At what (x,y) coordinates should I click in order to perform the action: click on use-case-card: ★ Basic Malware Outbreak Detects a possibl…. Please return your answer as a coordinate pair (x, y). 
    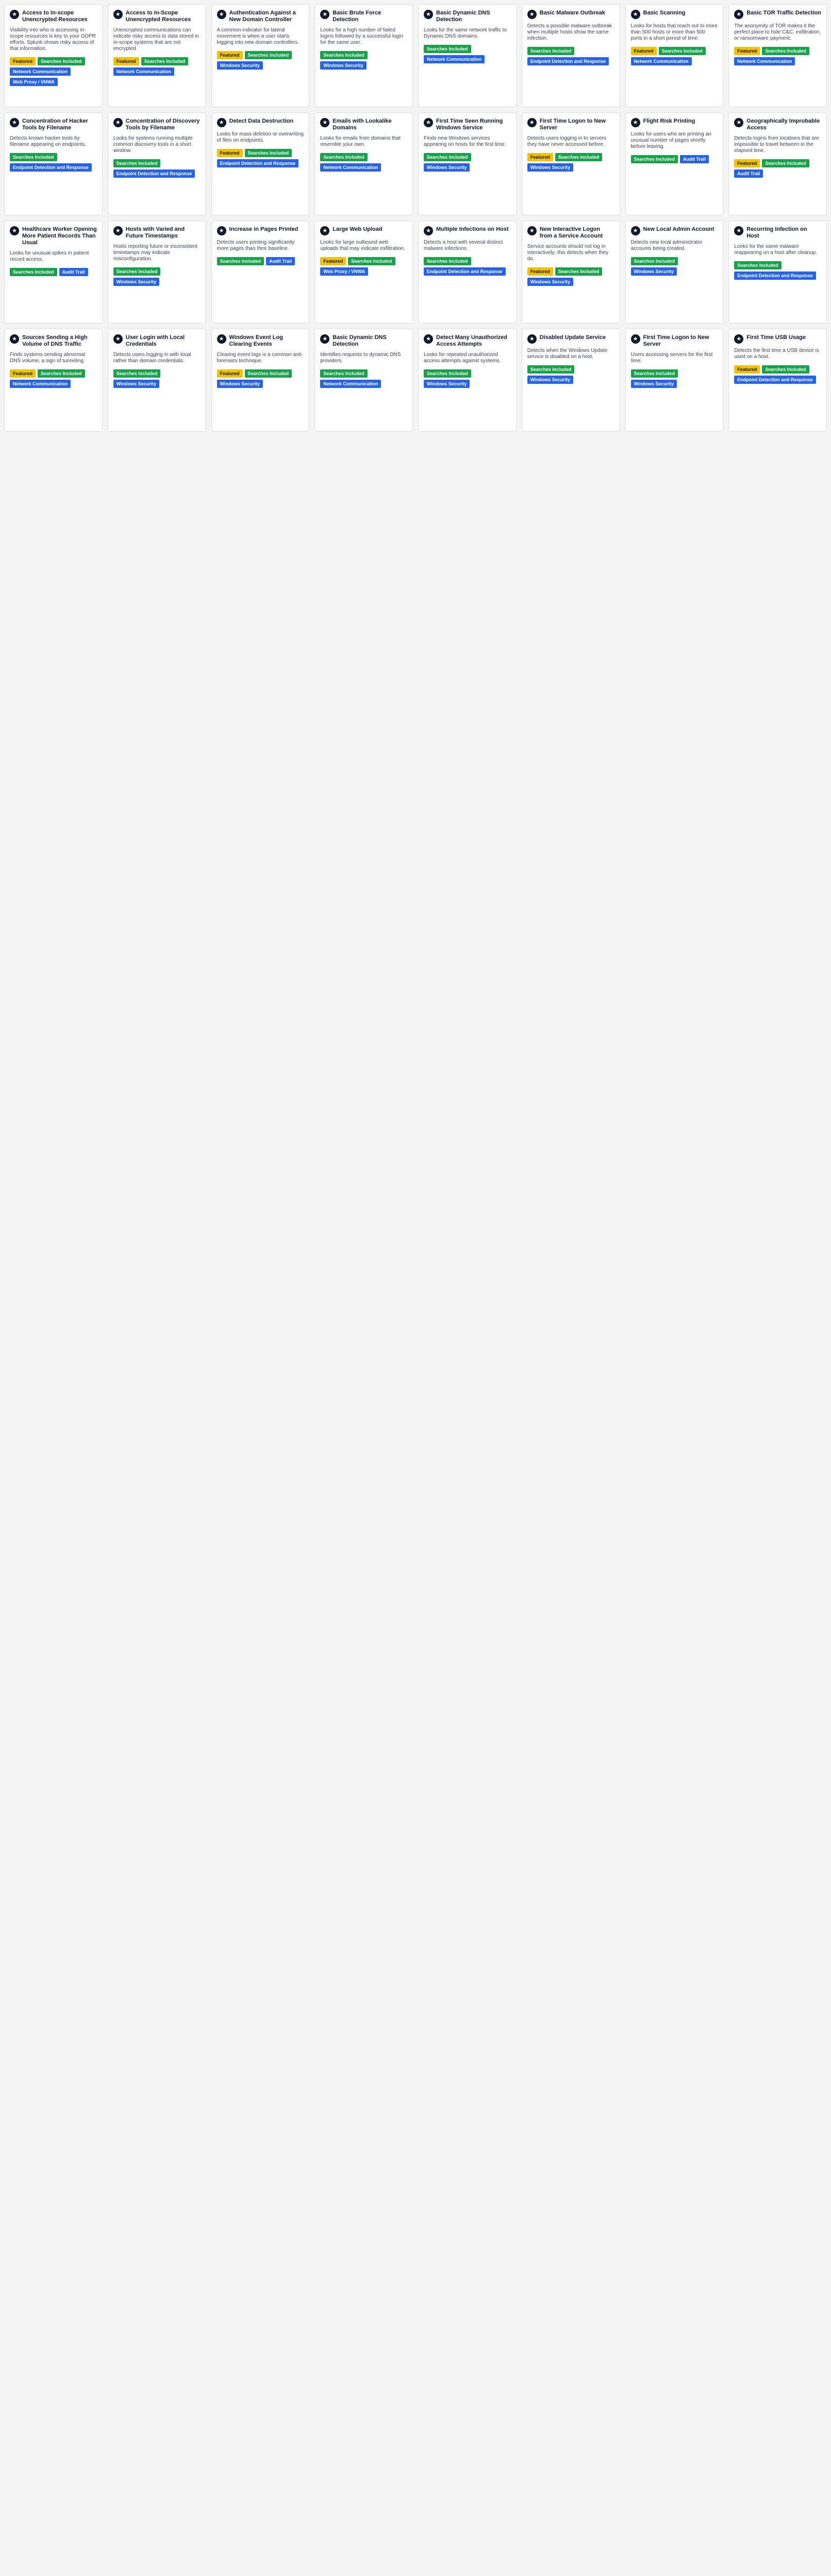
    Looking at the image, I should click on (570, 55).